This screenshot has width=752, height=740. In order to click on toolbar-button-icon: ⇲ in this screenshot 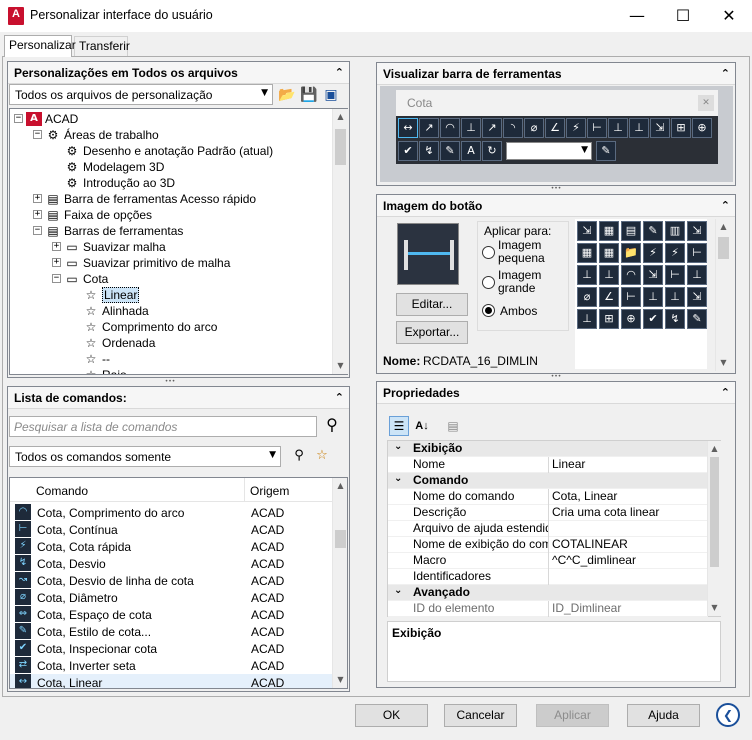, I will do `click(660, 128)`.